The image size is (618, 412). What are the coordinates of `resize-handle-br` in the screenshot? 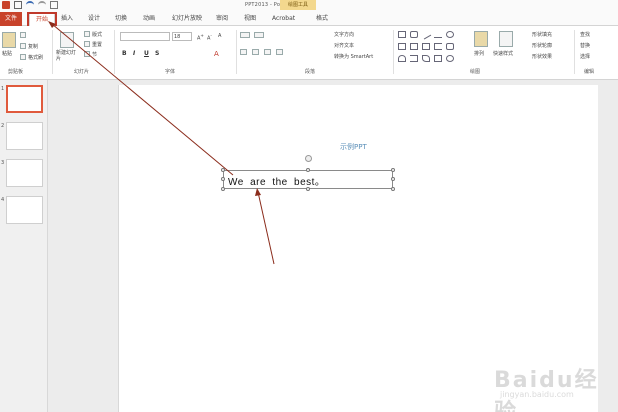 It's located at (393, 189).